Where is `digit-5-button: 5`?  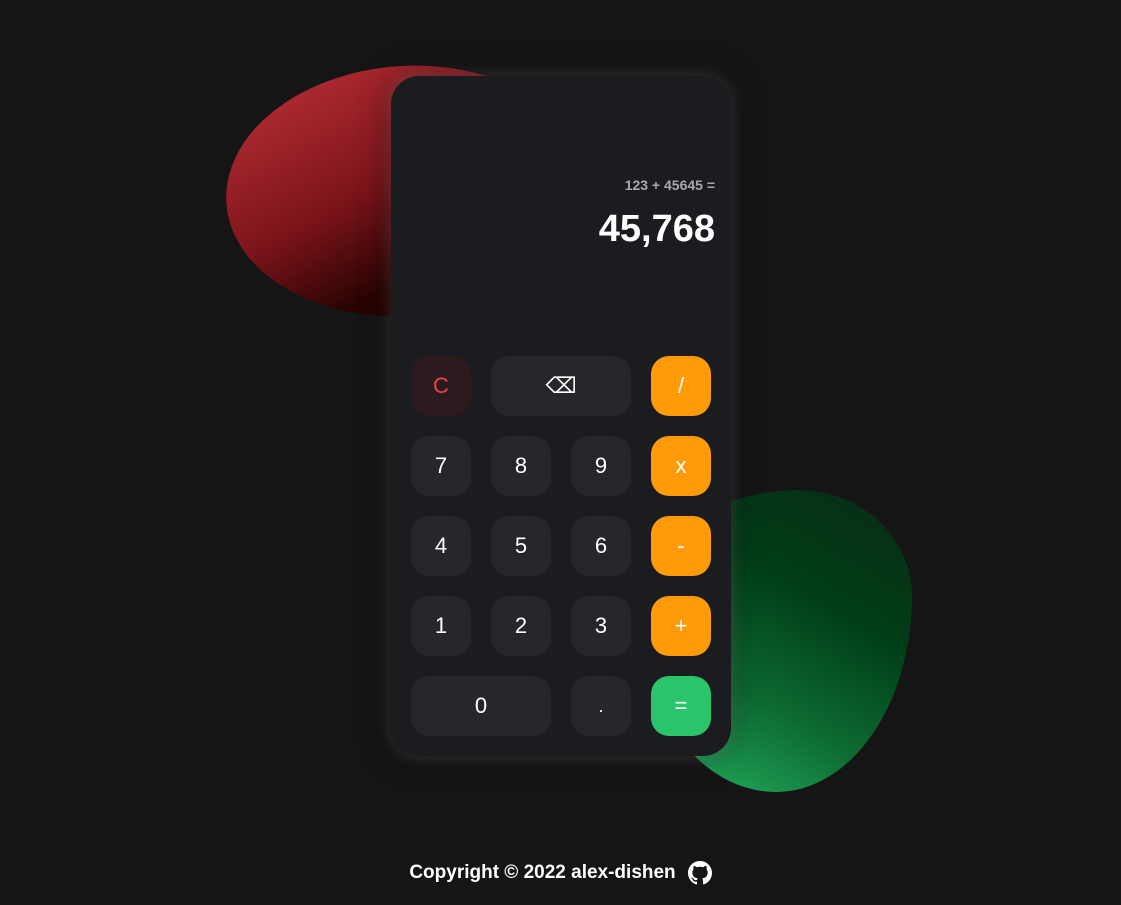 digit-5-button: 5 is located at coordinates (521, 546).